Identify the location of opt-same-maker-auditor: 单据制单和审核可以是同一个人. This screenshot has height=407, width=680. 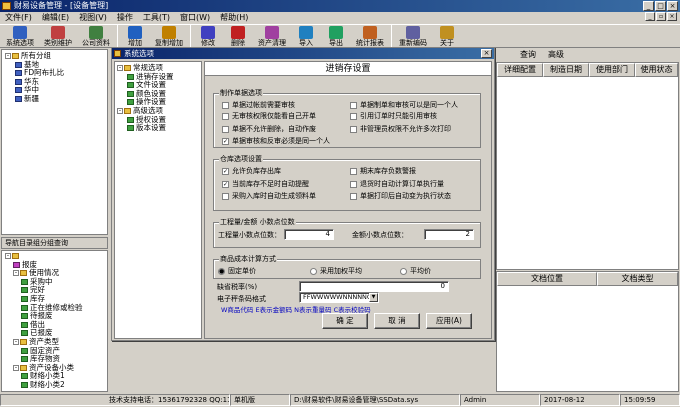
(404, 105).